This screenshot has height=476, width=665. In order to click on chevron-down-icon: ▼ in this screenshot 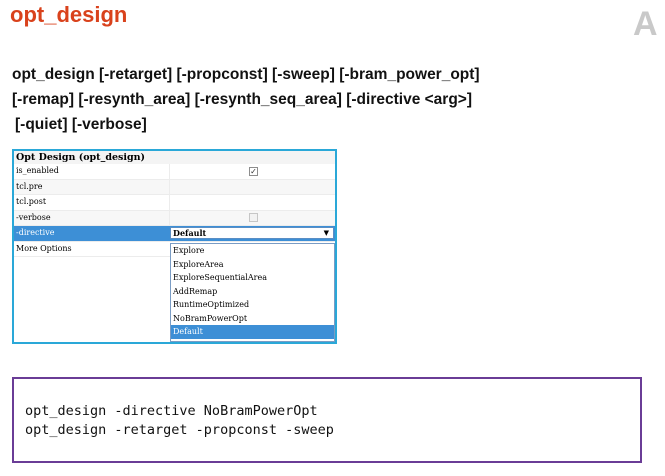, I will do `click(326, 233)`.